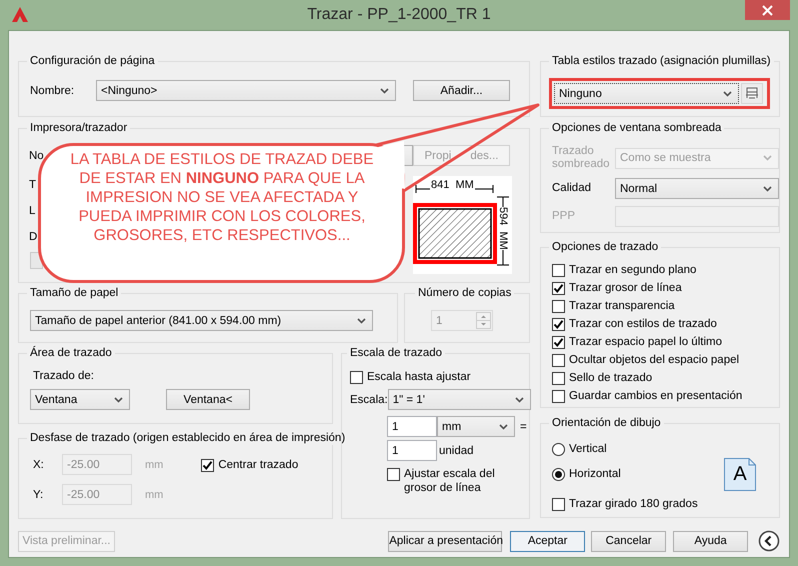 The width and height of the screenshot is (798, 566). I want to click on checkbox: Trazar grosor de línea, so click(617, 288).